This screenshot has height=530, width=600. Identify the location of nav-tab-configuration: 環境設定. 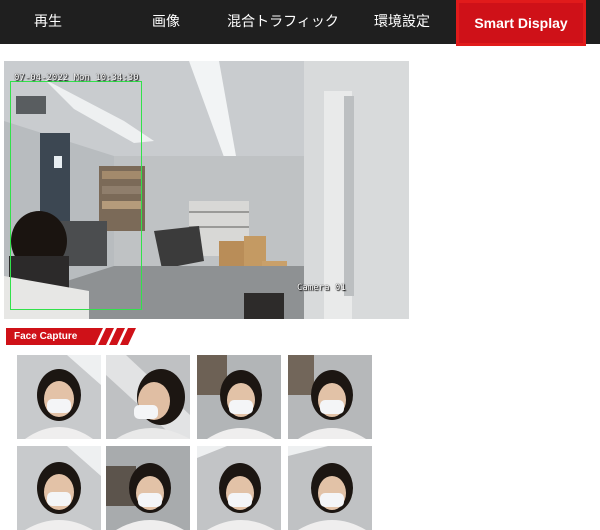
(402, 22).